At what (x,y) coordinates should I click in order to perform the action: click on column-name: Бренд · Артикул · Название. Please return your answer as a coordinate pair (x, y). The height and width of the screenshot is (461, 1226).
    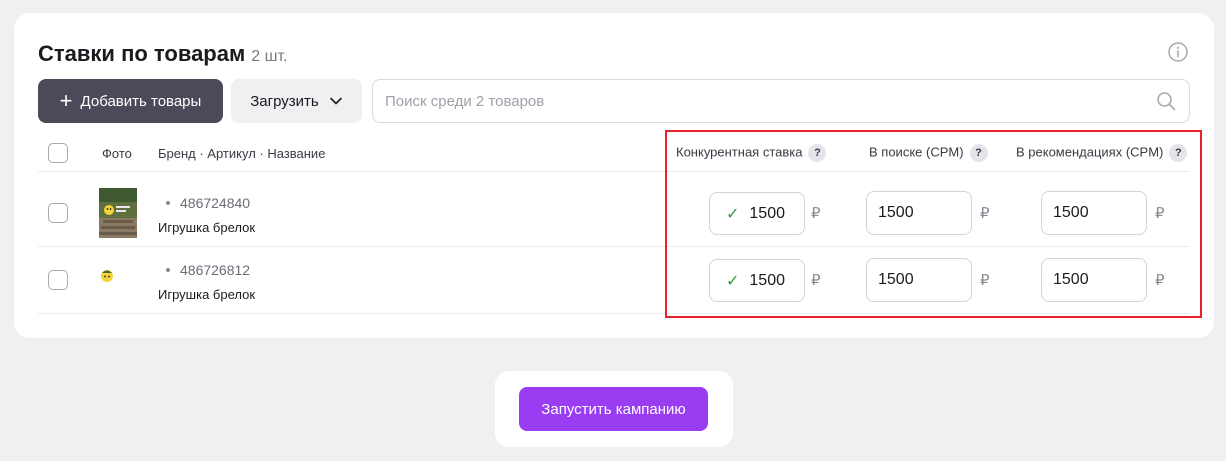
    Looking at the image, I should click on (242, 153).